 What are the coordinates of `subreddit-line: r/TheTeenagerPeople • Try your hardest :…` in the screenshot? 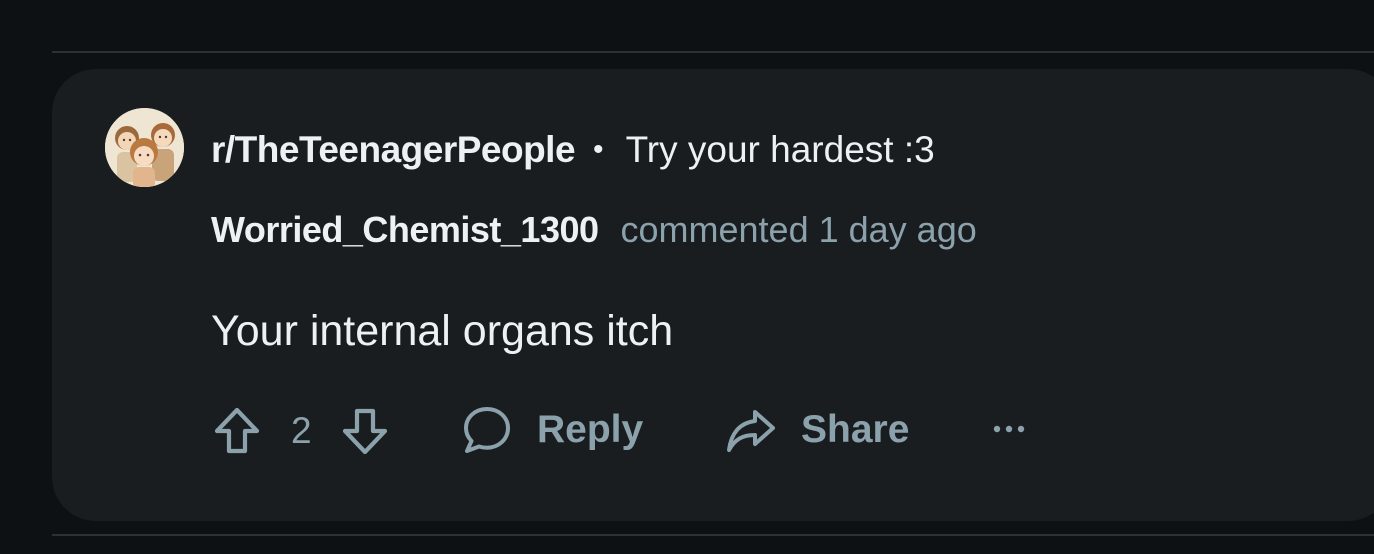 It's located at (573, 150).